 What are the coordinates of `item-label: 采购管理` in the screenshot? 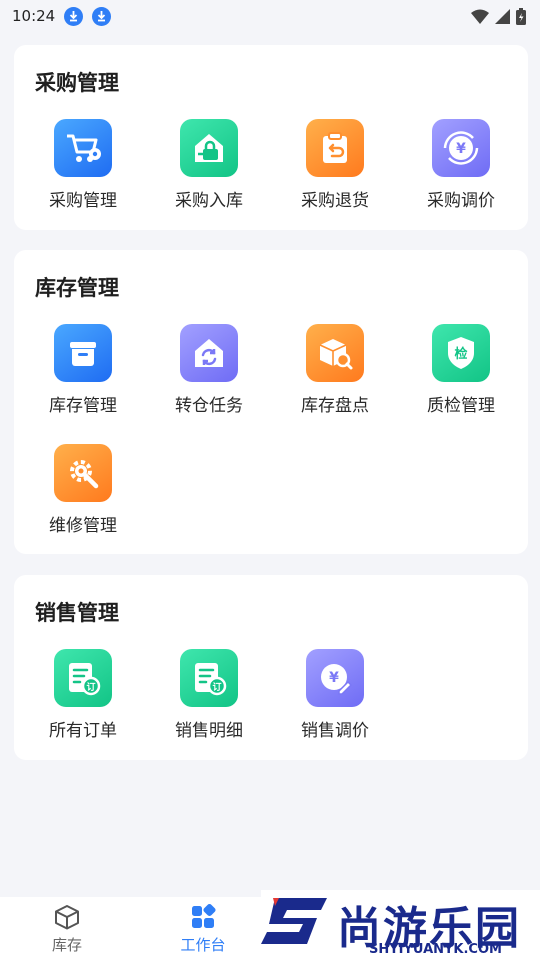 It's located at (83, 201).